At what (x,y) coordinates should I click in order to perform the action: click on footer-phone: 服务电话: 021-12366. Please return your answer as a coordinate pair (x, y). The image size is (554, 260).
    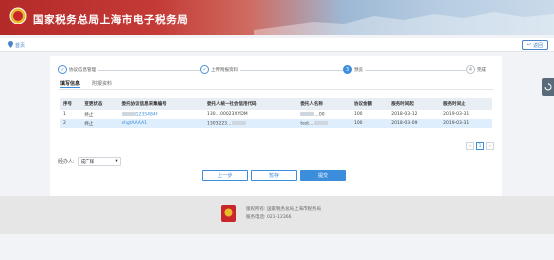
    Looking at the image, I should click on (269, 217).